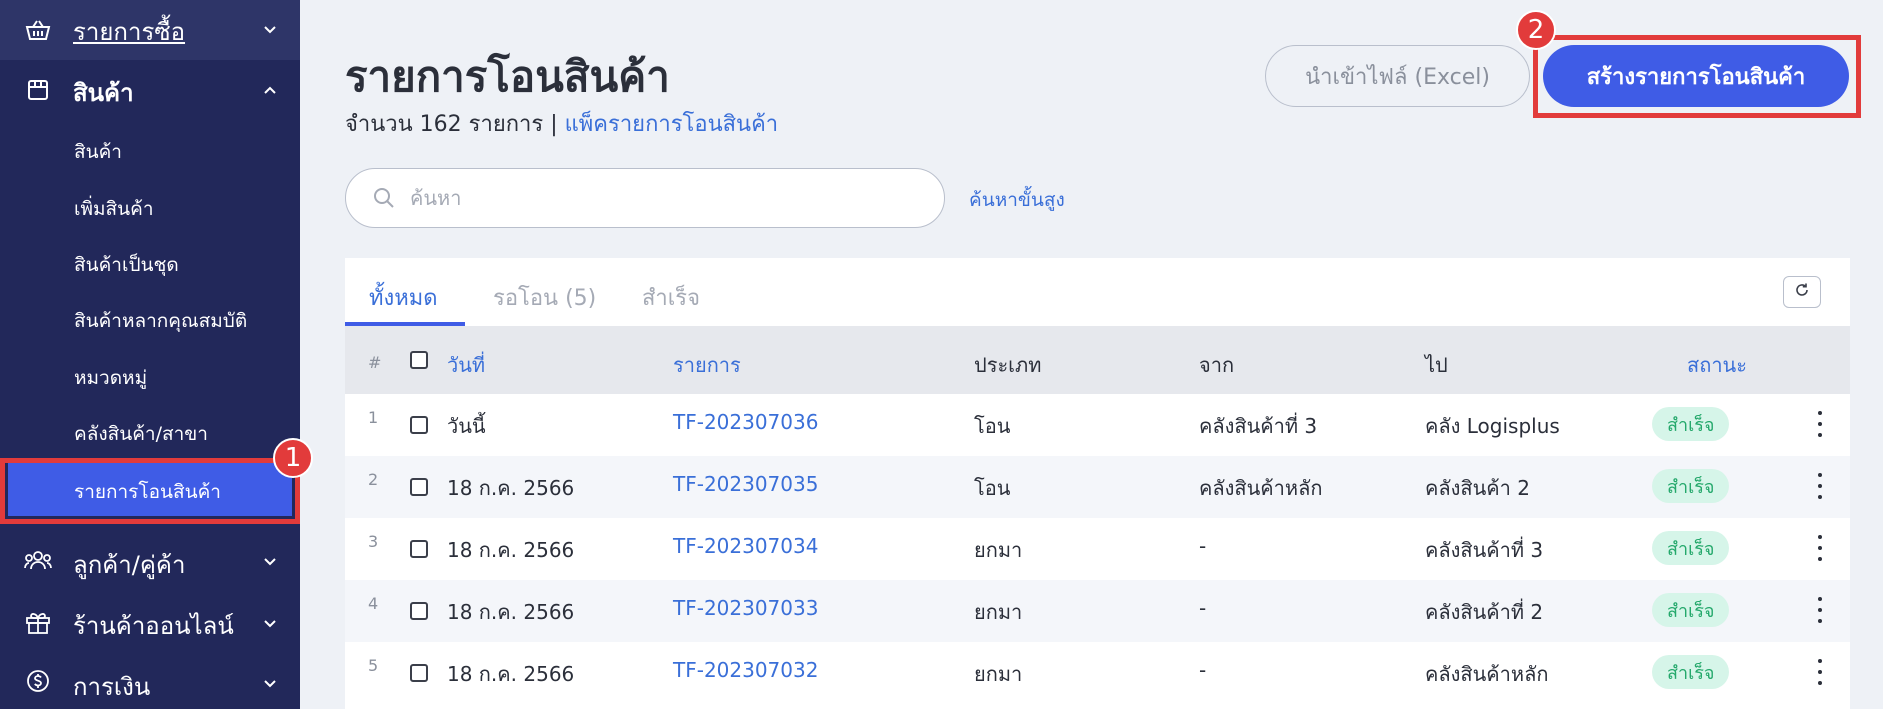 This screenshot has width=1883, height=709. What do you see at coordinates (672, 124) in the screenshot?
I see `pack-transfers-link: แพ็ครายการโอนสินค้า` at bounding box center [672, 124].